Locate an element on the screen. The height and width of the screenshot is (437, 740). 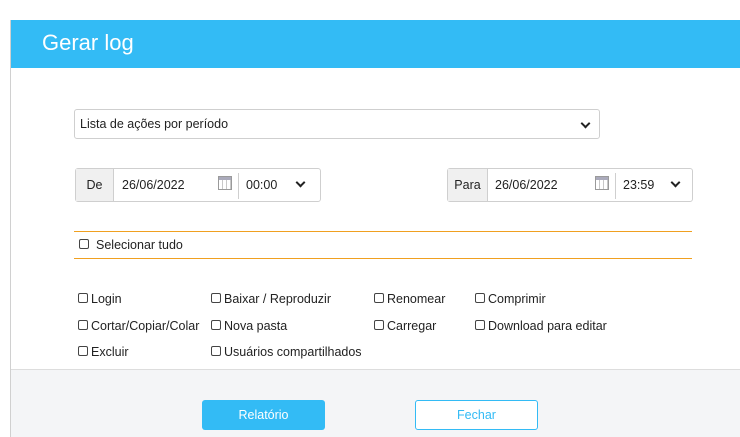
divider-top is located at coordinates (383, 231).